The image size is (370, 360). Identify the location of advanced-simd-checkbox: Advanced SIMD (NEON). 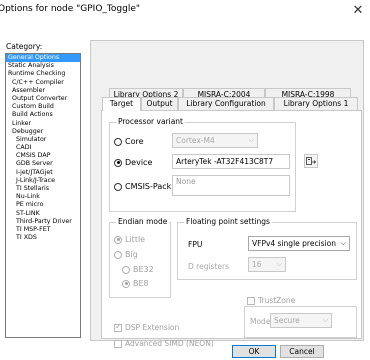
(164, 343).